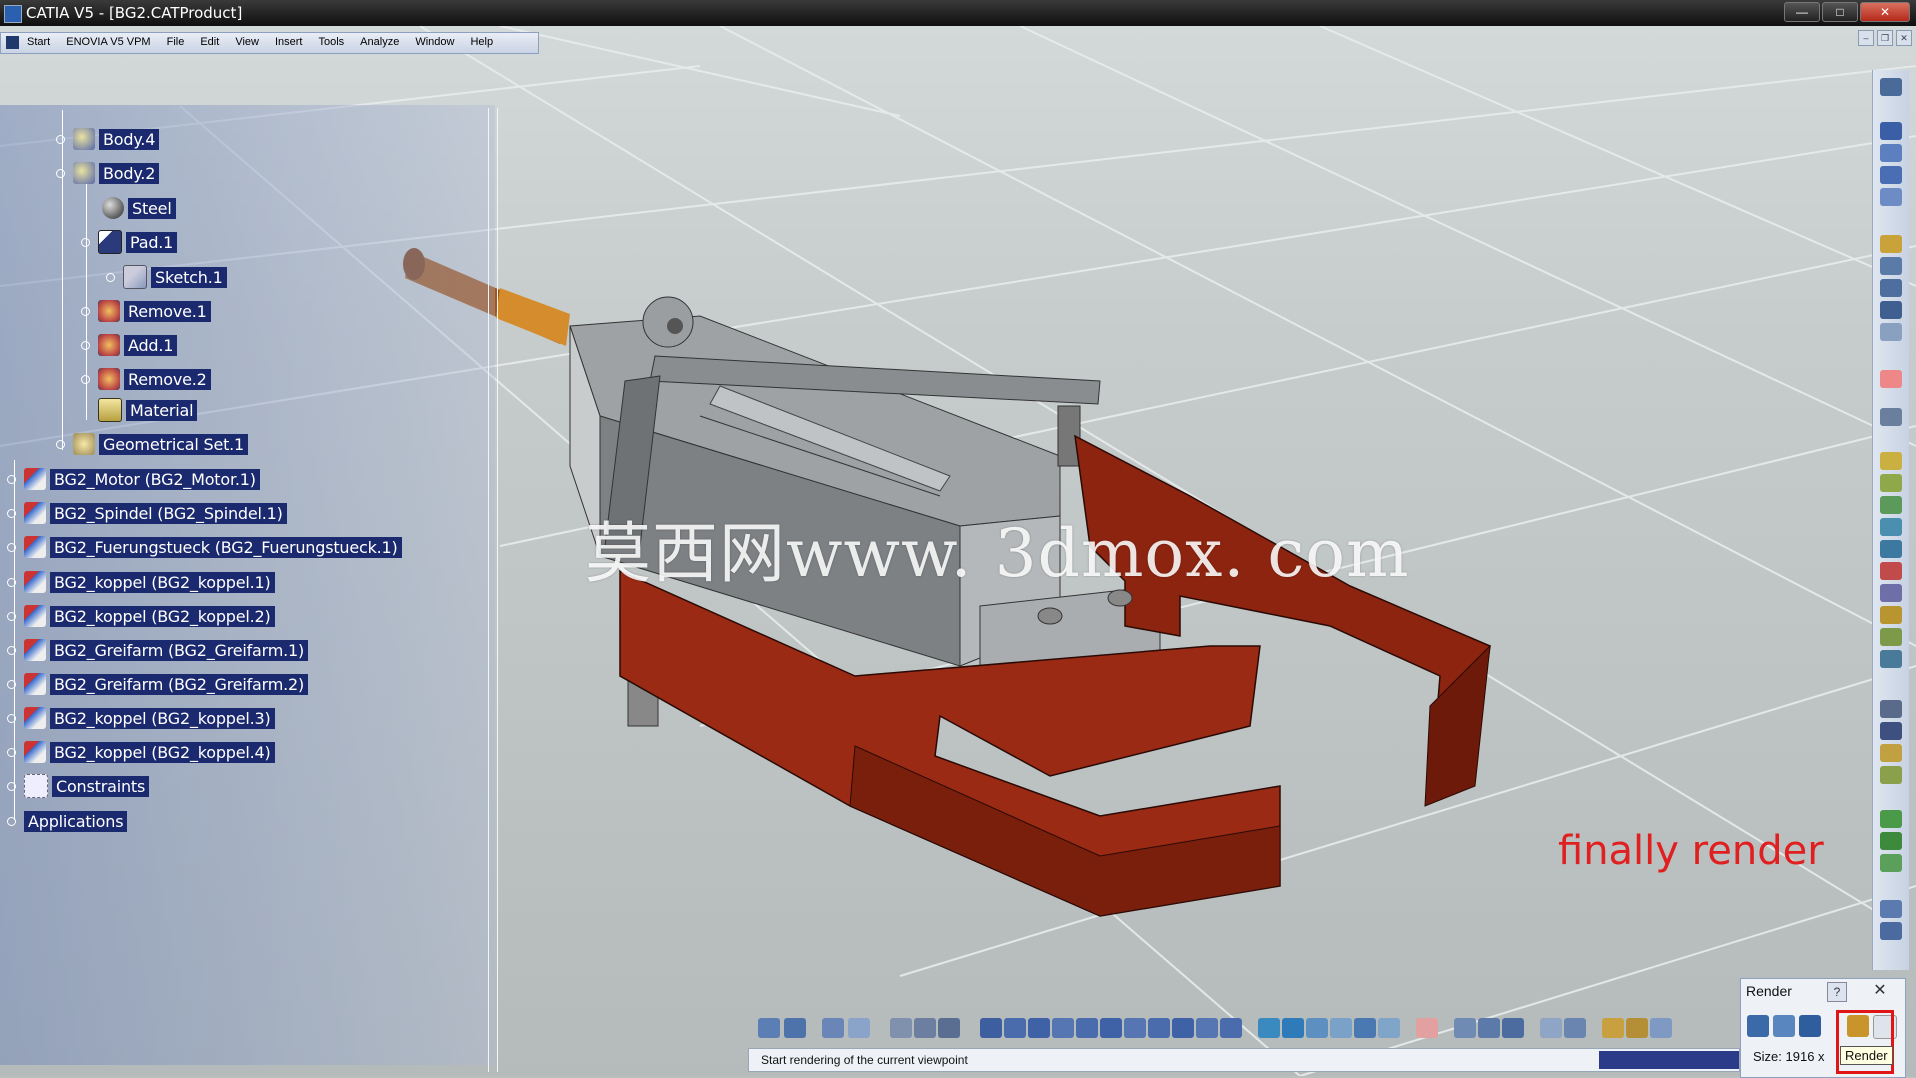  What do you see at coordinates (991, 1028) in the screenshot?
I see `fly-mode-icon` at bounding box center [991, 1028].